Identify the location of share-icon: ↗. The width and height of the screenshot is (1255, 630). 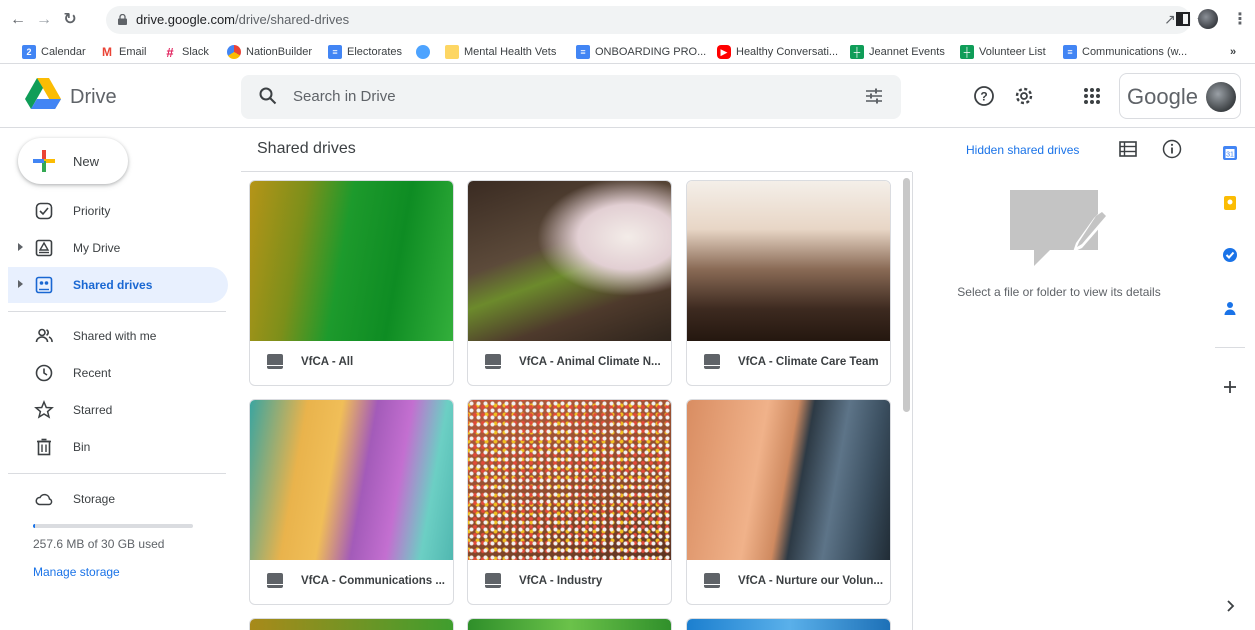
(1170, 19).